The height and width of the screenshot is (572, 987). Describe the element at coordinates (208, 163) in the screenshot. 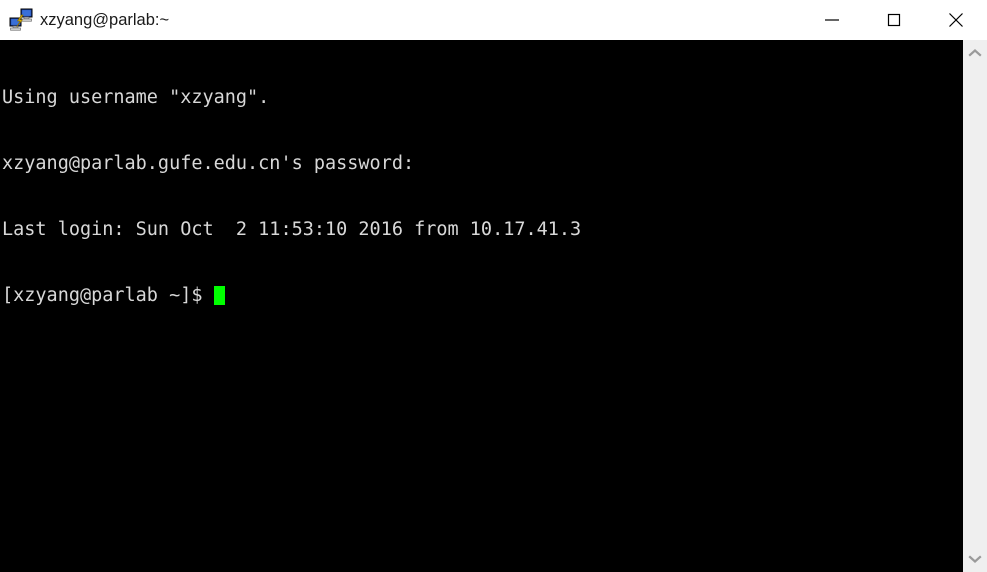

I see `terminal-line: xzyang@parlab.gufe.edu.cn's password:` at that location.